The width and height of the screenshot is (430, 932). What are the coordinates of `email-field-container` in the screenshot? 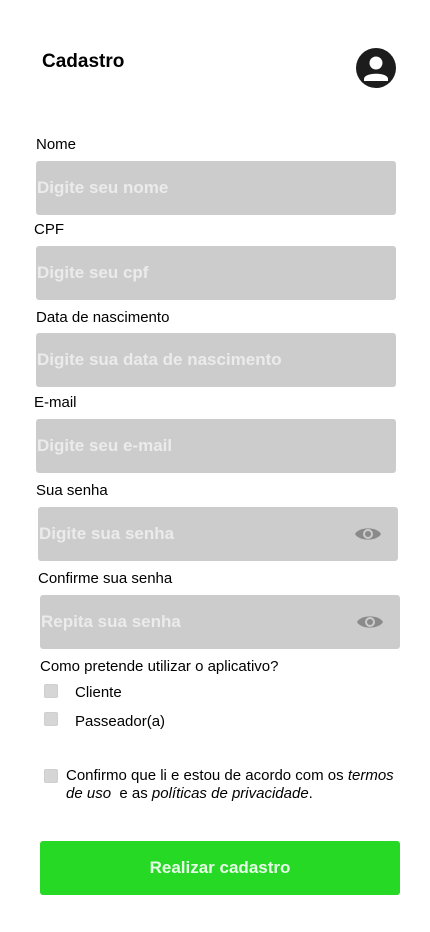 It's located at (216, 446).